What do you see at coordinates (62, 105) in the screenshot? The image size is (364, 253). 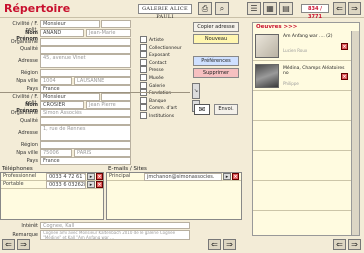 I see `nom-field-2: CROSIER` at bounding box center [62, 105].